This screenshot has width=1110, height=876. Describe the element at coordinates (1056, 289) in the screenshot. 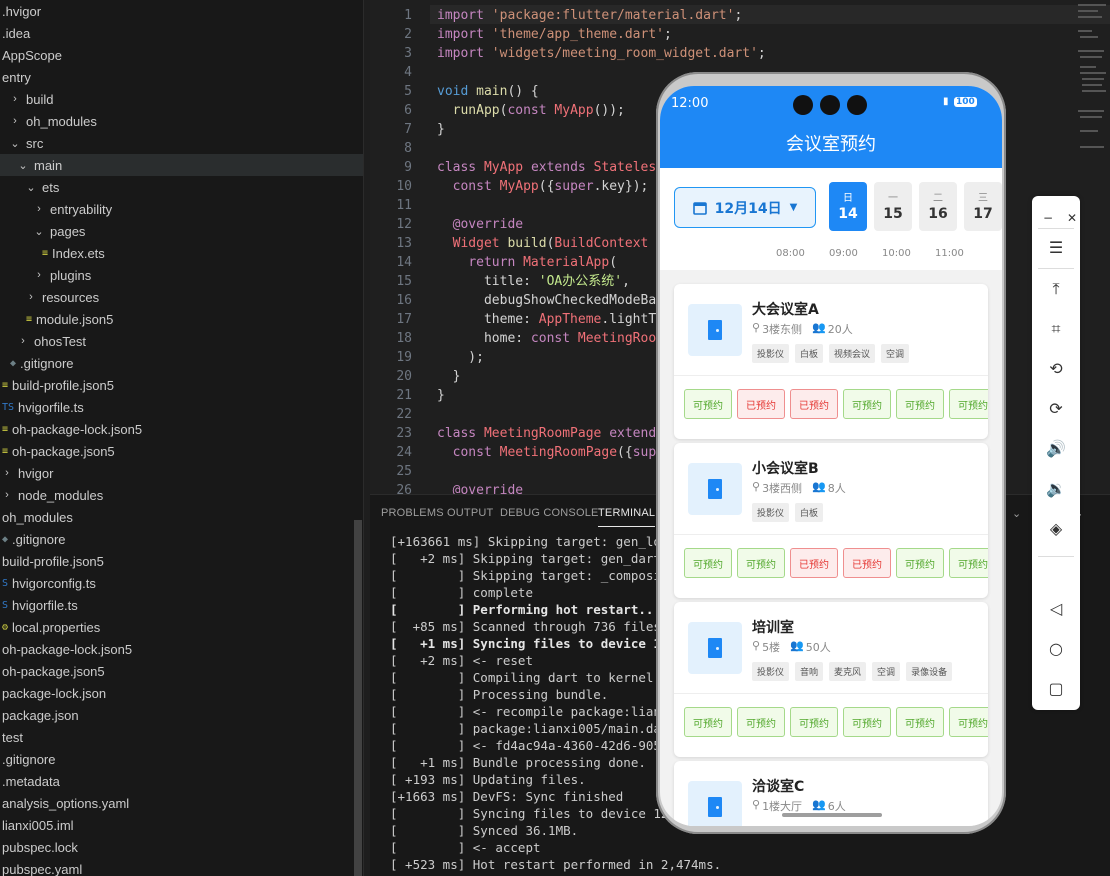

I see `pin-top-icon: ⤒` at that location.